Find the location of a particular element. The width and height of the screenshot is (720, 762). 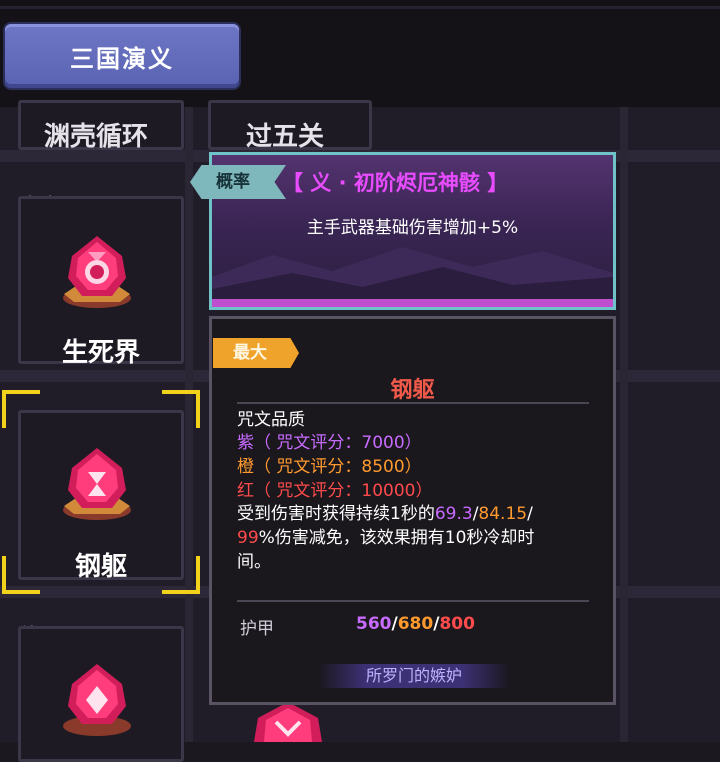

rune-name-armor: 钢躯 is located at coordinates (100, 567).